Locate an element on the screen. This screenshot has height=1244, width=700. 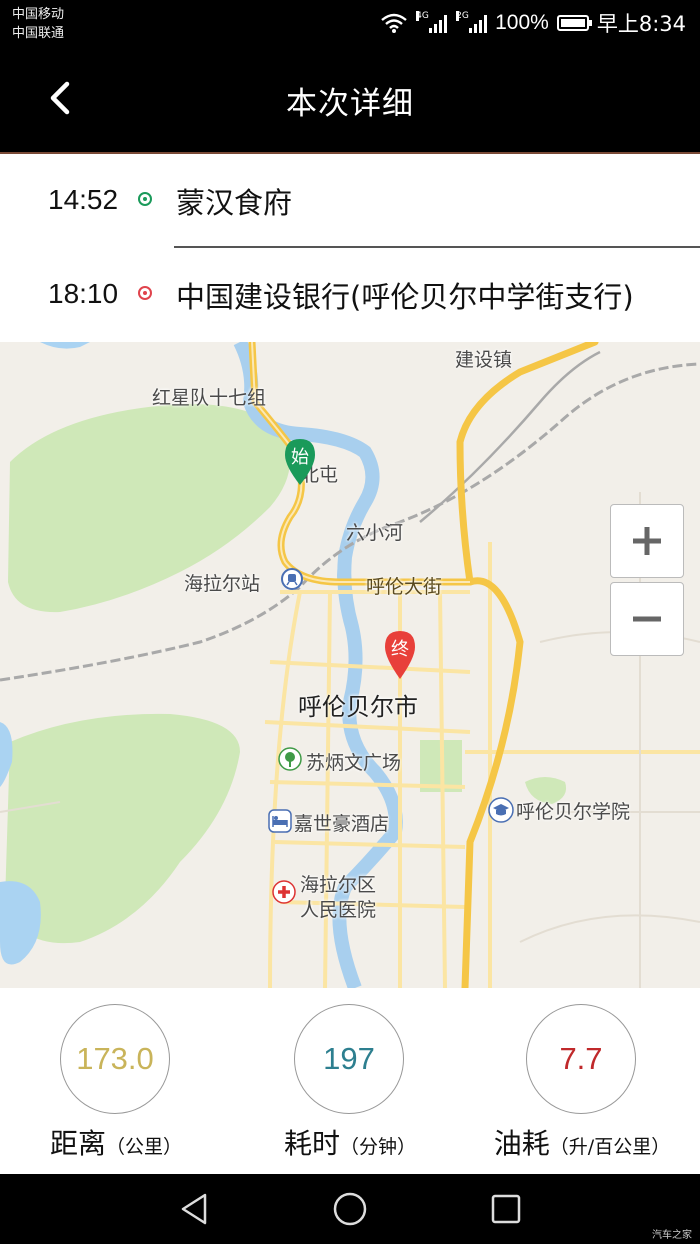
start-place: 蒙汉食府 is located at coordinates (234, 203).